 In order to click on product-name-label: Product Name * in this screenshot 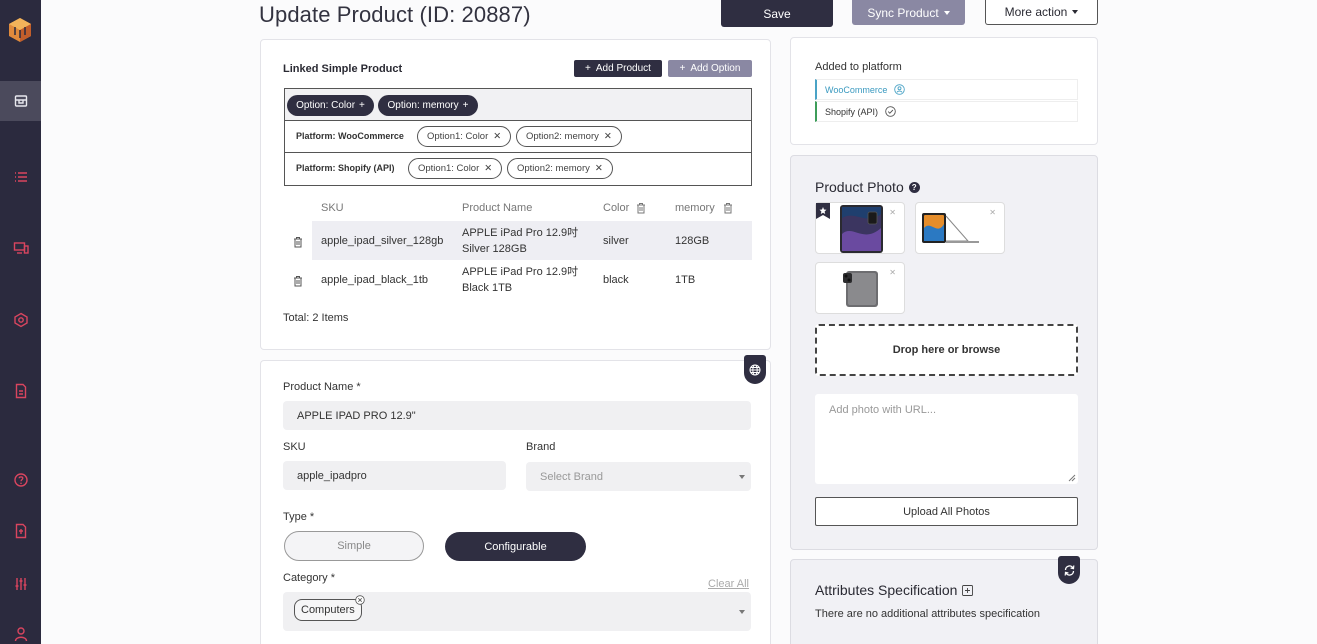, I will do `click(322, 387)`.